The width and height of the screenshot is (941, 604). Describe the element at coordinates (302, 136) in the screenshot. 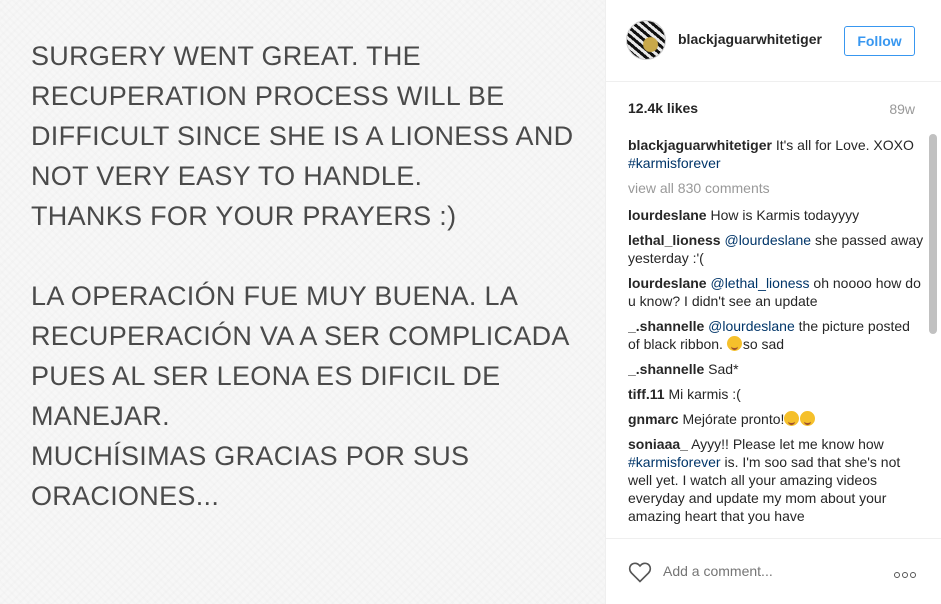

I see `image-text-line: DIFFICULT SINCE SHE IS A LIONESS AND` at that location.